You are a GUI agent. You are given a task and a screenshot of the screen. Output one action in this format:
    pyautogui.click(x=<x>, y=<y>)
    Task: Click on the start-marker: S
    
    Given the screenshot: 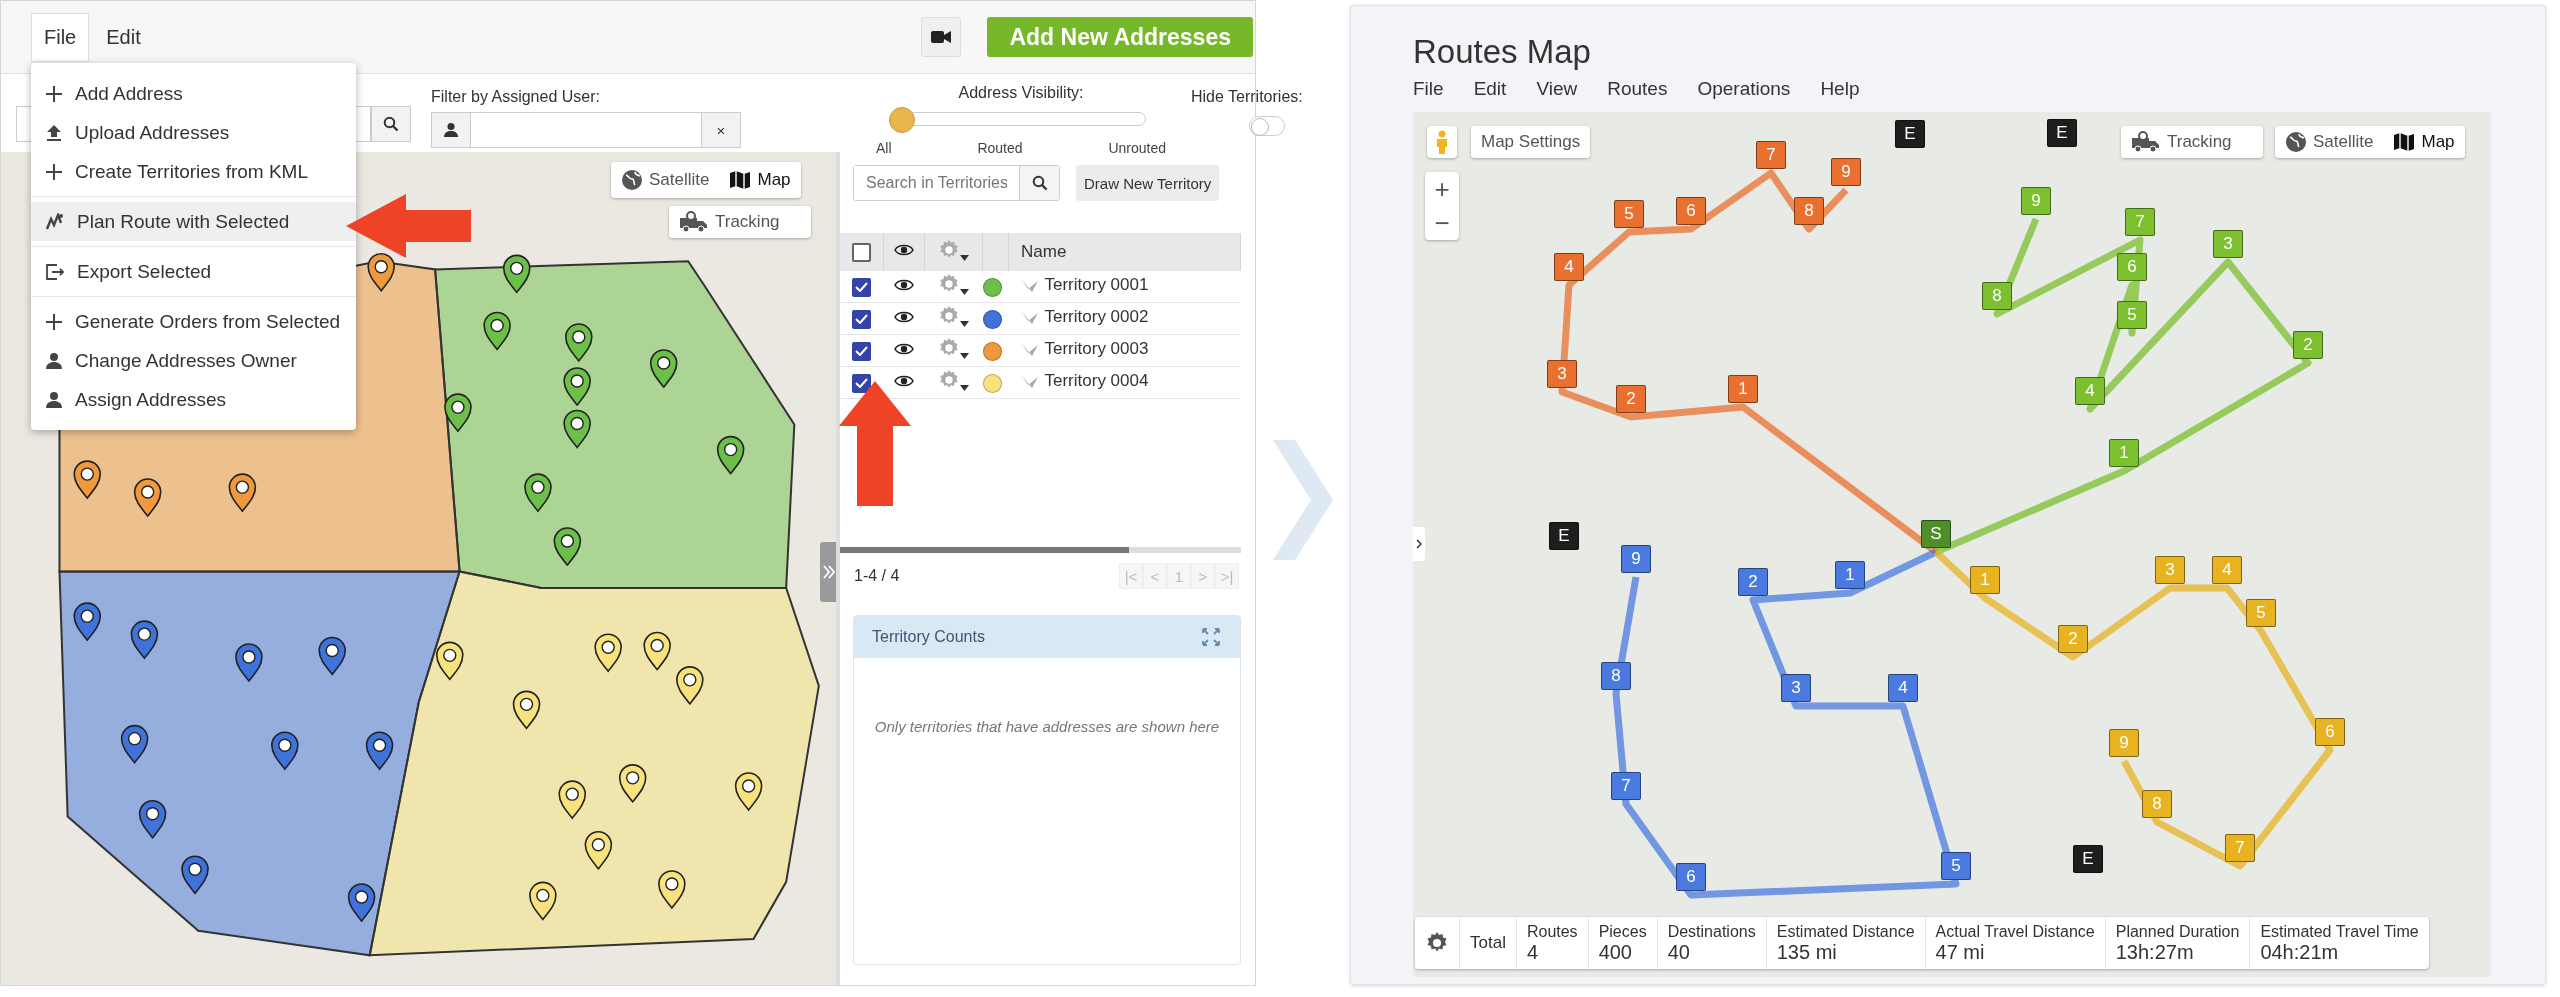 What is the action you would take?
    pyautogui.click(x=1936, y=534)
    